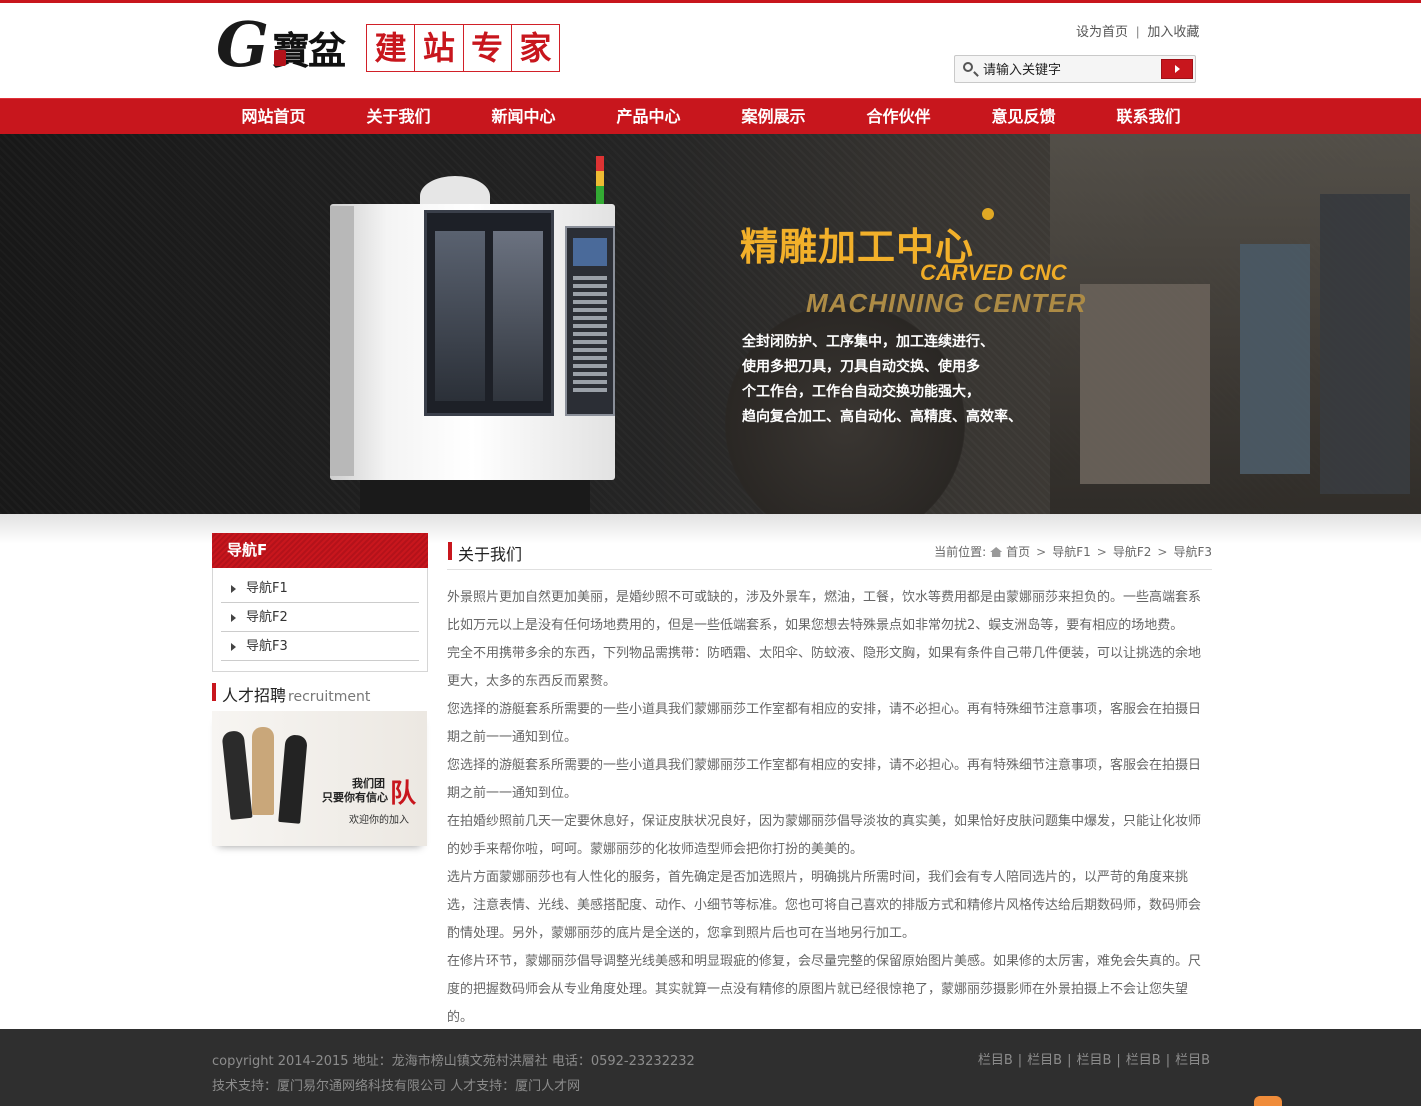 The height and width of the screenshot is (1106, 1421). Describe the element at coordinates (396, 1086) in the screenshot. I see `footer-support: 技术支持：厦门易尔通网络科技有限公司 人才支持：厦门人才网` at that location.